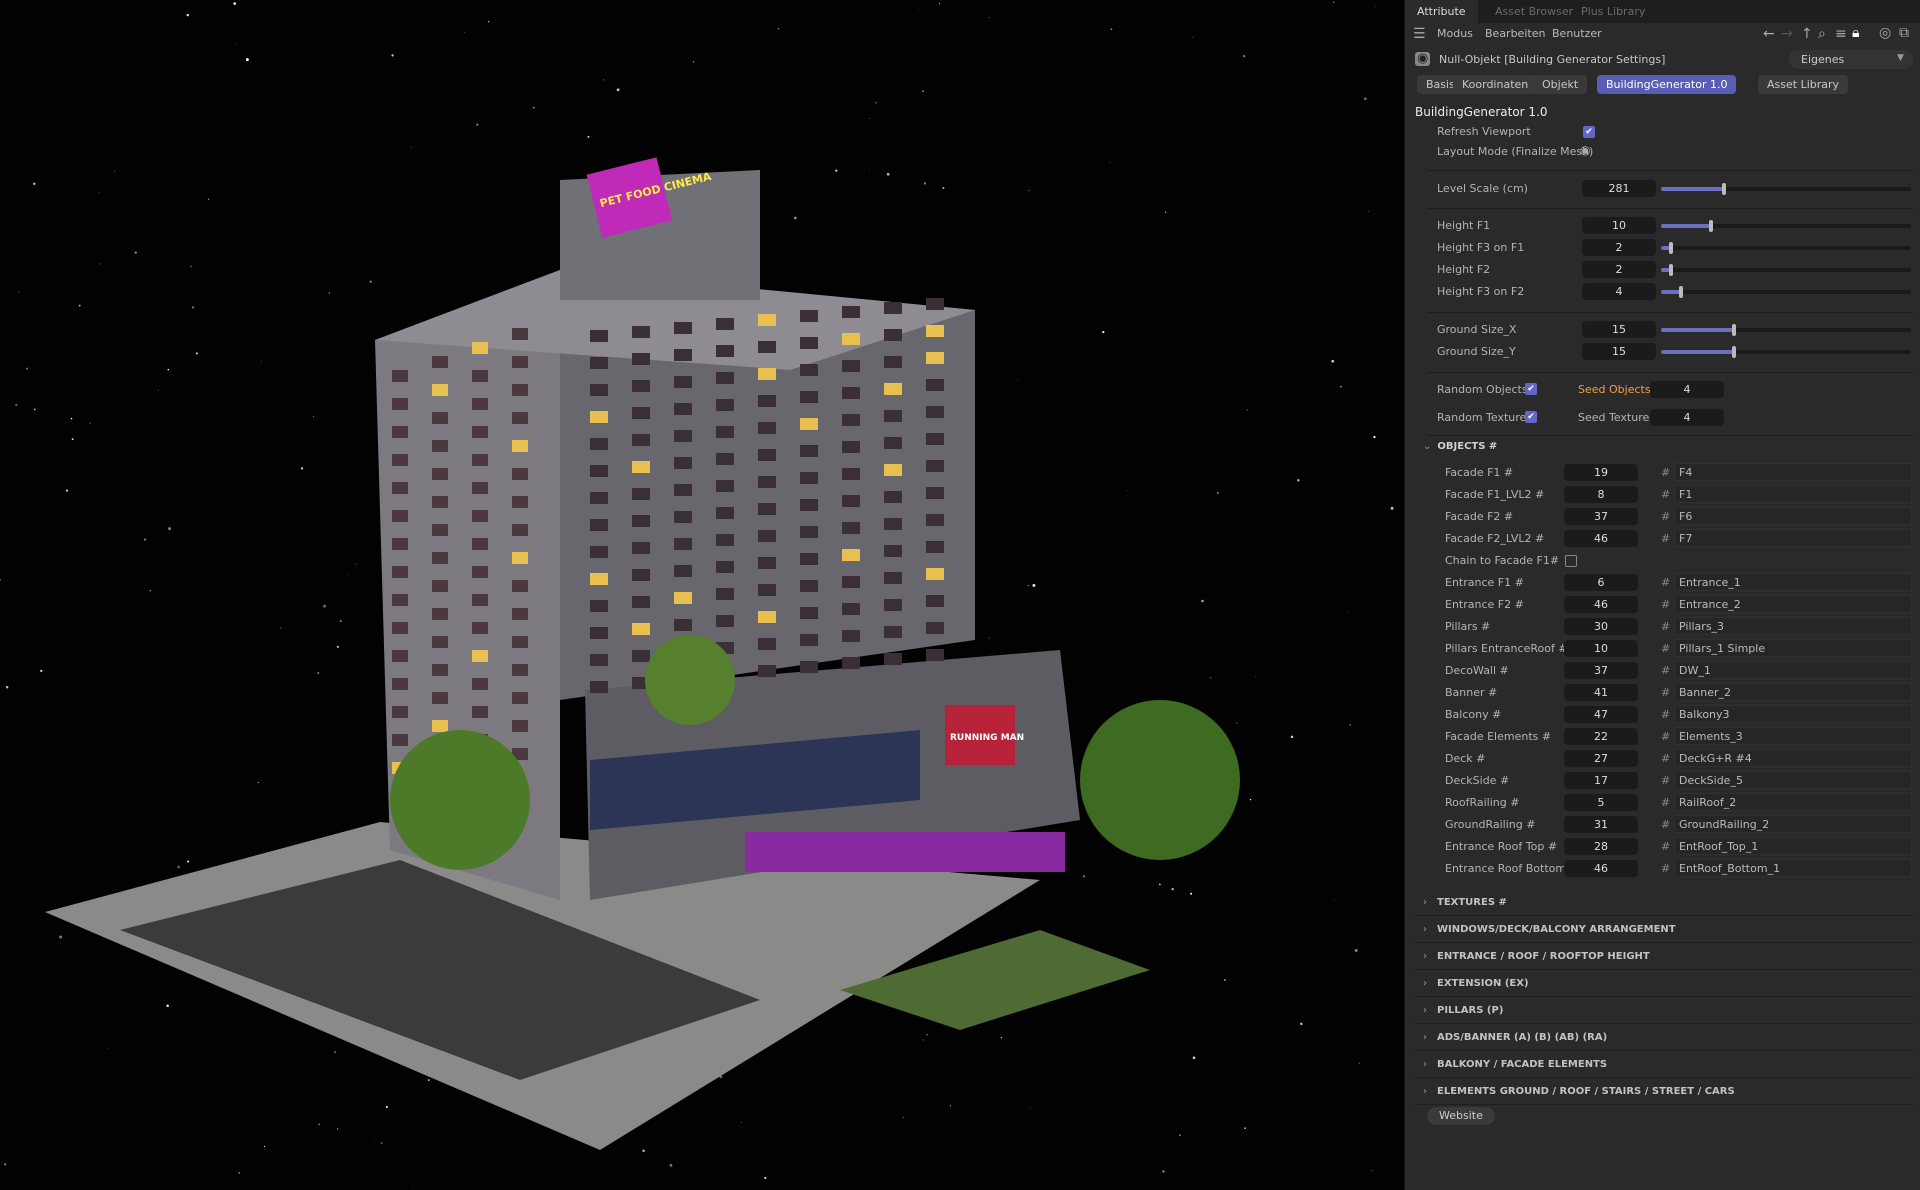  What do you see at coordinates (1664, 903) in the screenshot?
I see `collapsed-section: › TEXTURES #` at bounding box center [1664, 903].